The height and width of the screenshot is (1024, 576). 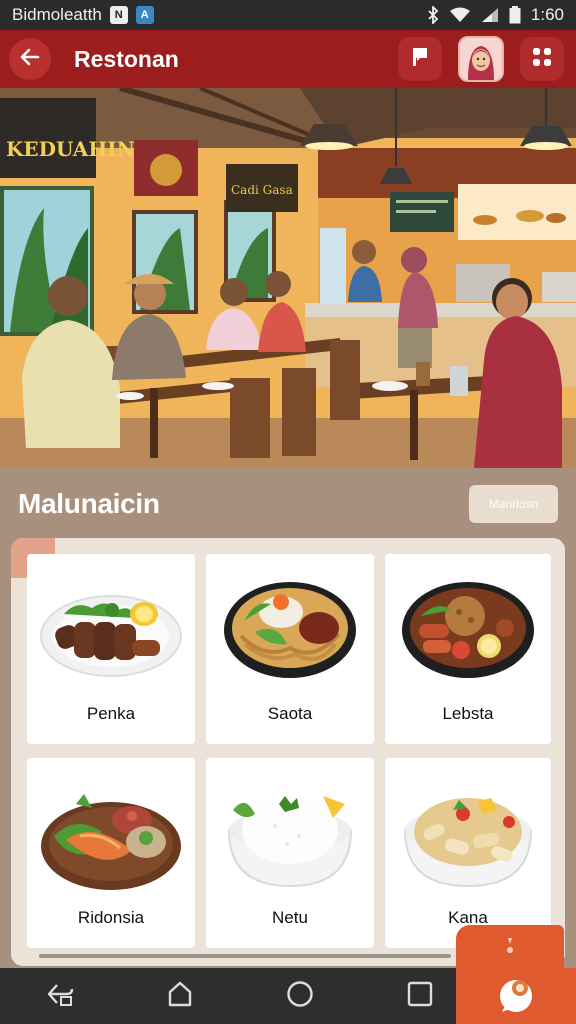 I want to click on app-bar: Restonan, so click(x=288, y=59).